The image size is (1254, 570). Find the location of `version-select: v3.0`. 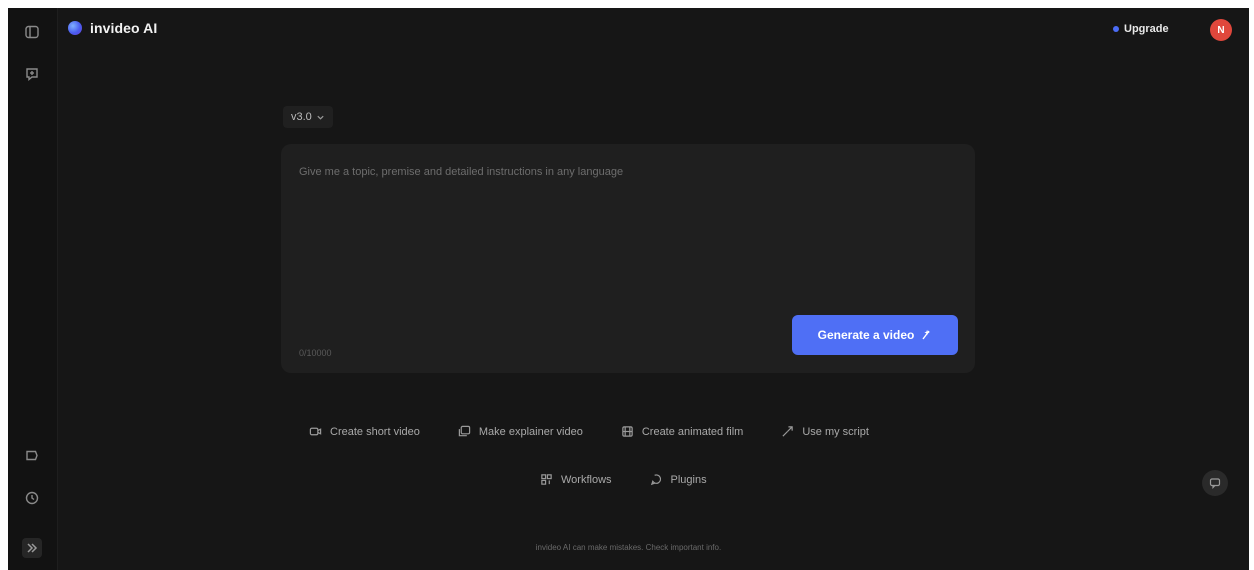

version-select: v3.0 is located at coordinates (308, 117).